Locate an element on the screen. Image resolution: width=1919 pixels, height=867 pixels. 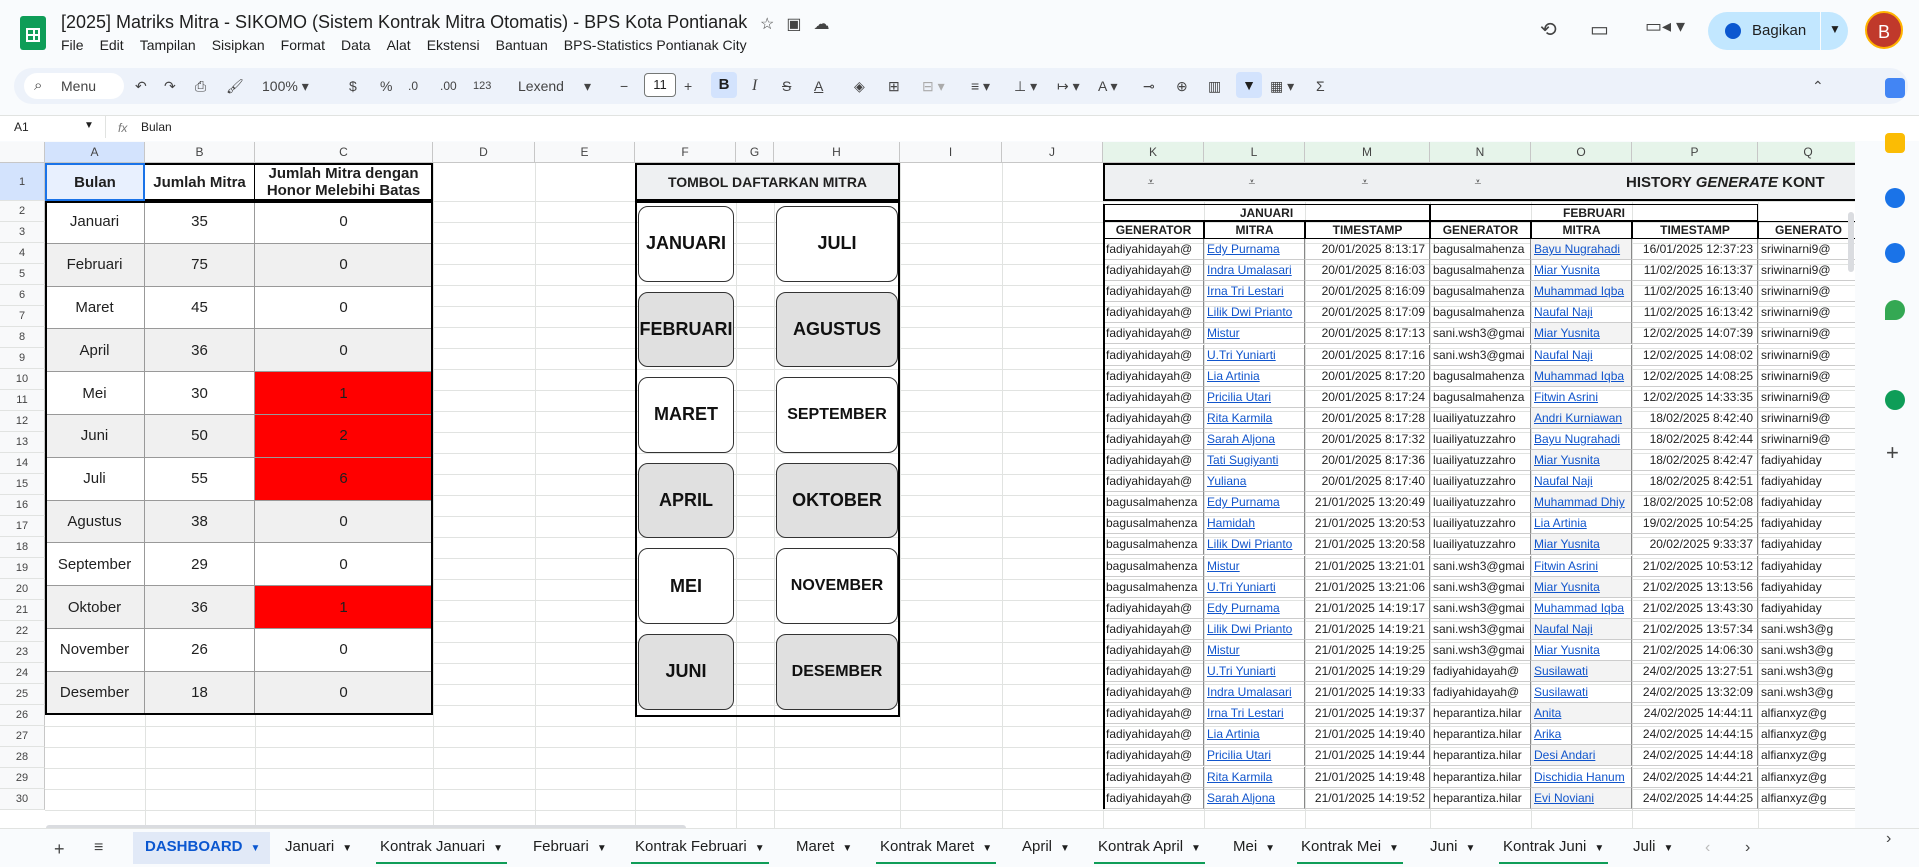
decrease-font-icon: − is located at coordinates (624, 86).